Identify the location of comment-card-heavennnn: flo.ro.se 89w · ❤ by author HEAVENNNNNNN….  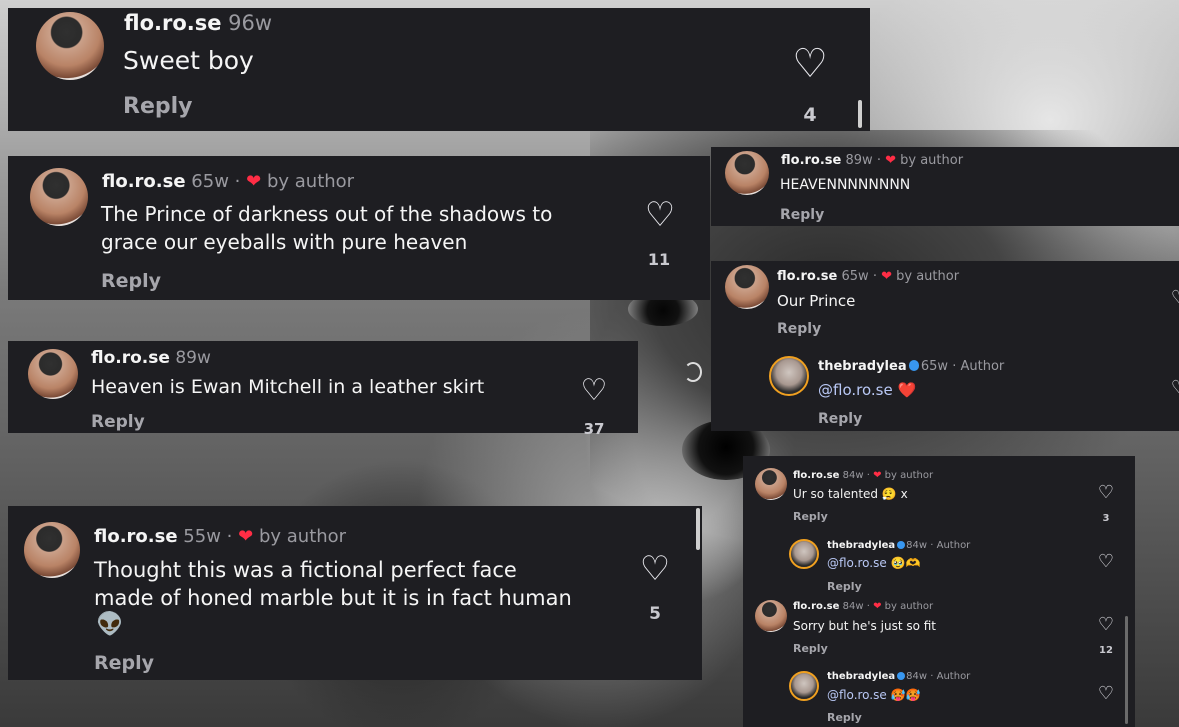
(945, 186).